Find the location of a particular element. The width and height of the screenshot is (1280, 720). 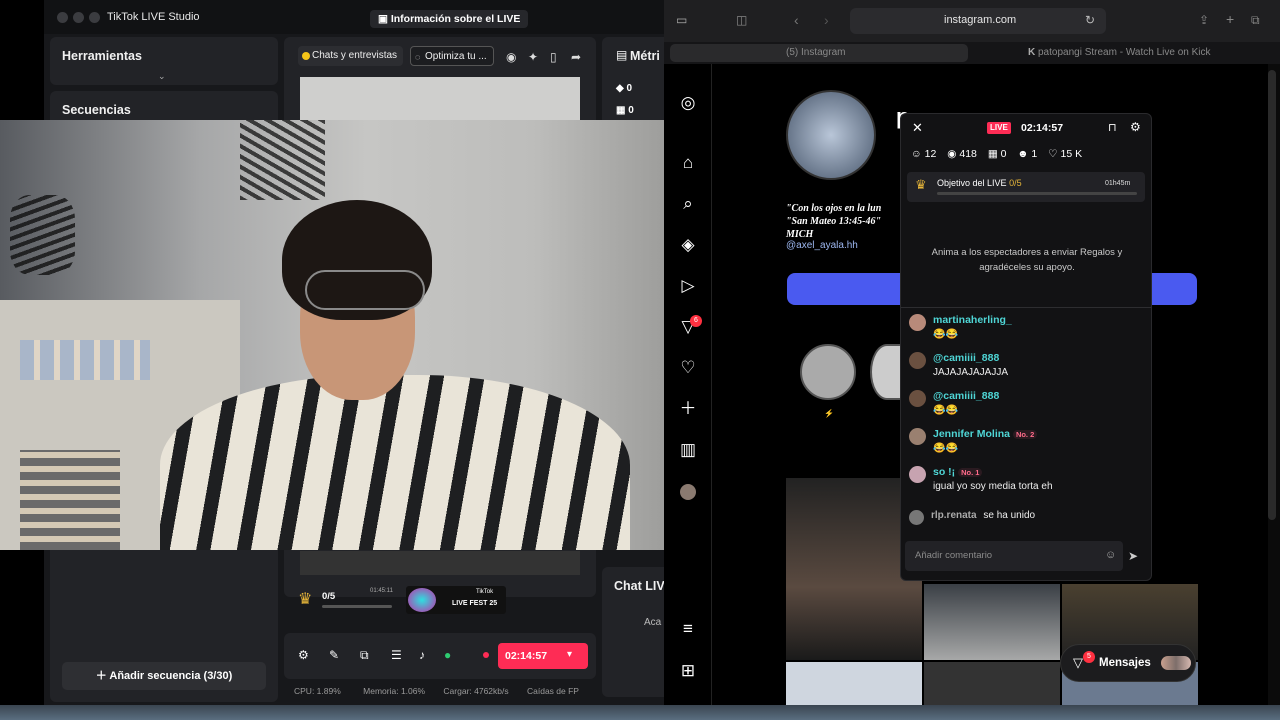

chat-text: 😂😂 is located at coordinates (945, 334).